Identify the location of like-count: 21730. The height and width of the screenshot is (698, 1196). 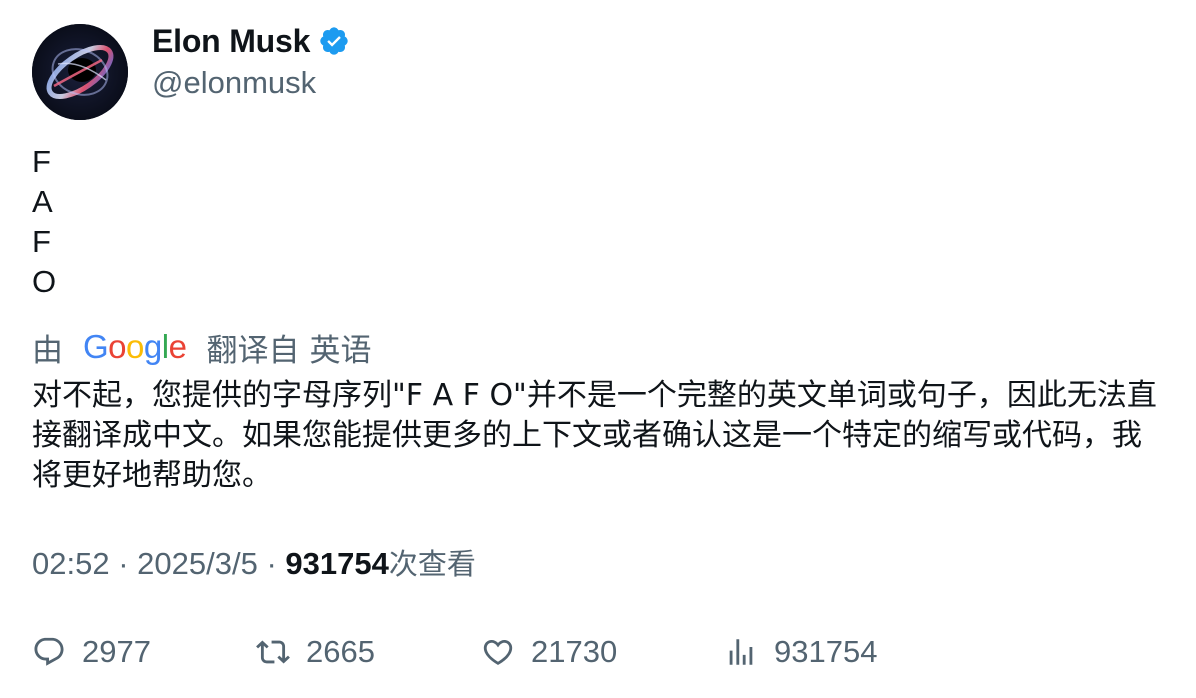
(574, 651).